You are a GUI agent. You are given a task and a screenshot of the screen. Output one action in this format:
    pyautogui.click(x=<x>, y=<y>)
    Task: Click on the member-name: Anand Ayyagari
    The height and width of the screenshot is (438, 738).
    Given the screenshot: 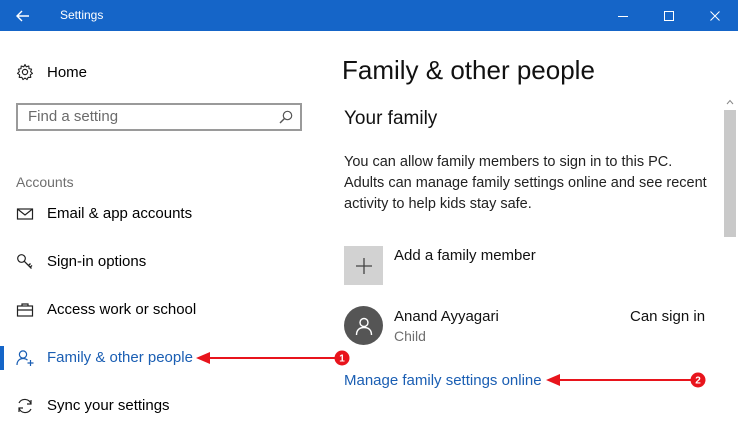 What is the action you would take?
    pyautogui.click(x=446, y=316)
    